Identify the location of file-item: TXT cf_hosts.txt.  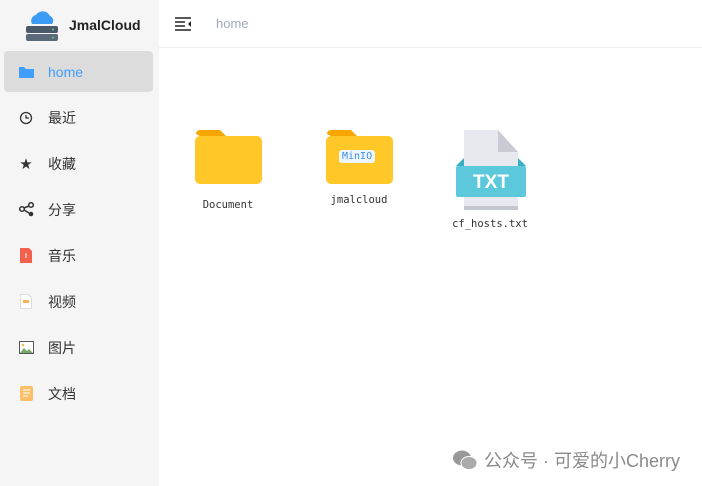
(490, 180).